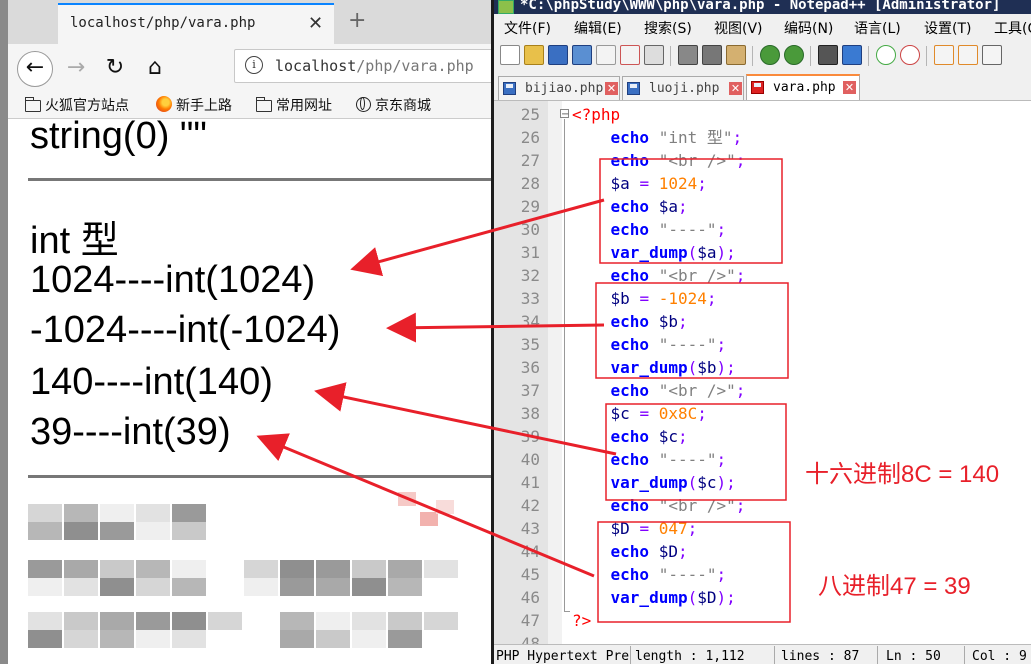 This screenshot has height=664, width=1031. What do you see at coordinates (76, 68) in the screenshot?
I see `forward-arrow-icon: →` at bounding box center [76, 68].